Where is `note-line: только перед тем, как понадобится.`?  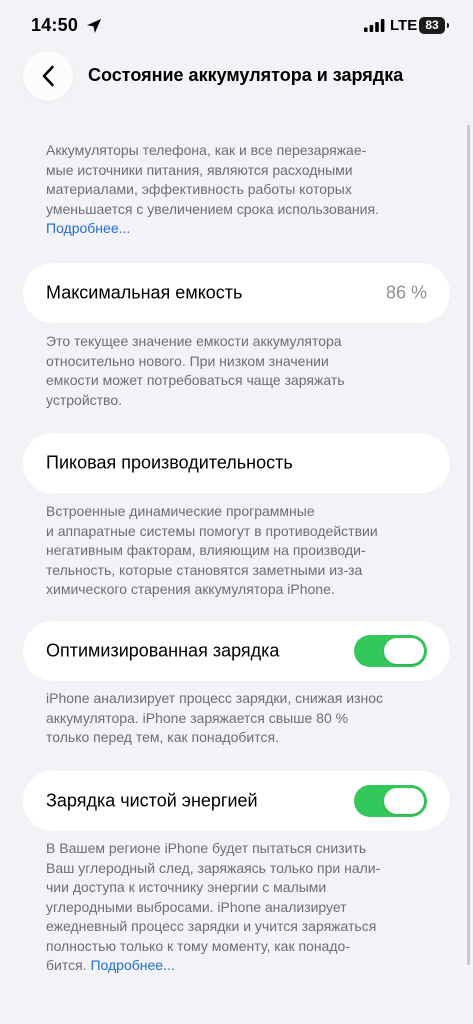
note-line: только перед тем, как понадобится. is located at coordinates (162, 737).